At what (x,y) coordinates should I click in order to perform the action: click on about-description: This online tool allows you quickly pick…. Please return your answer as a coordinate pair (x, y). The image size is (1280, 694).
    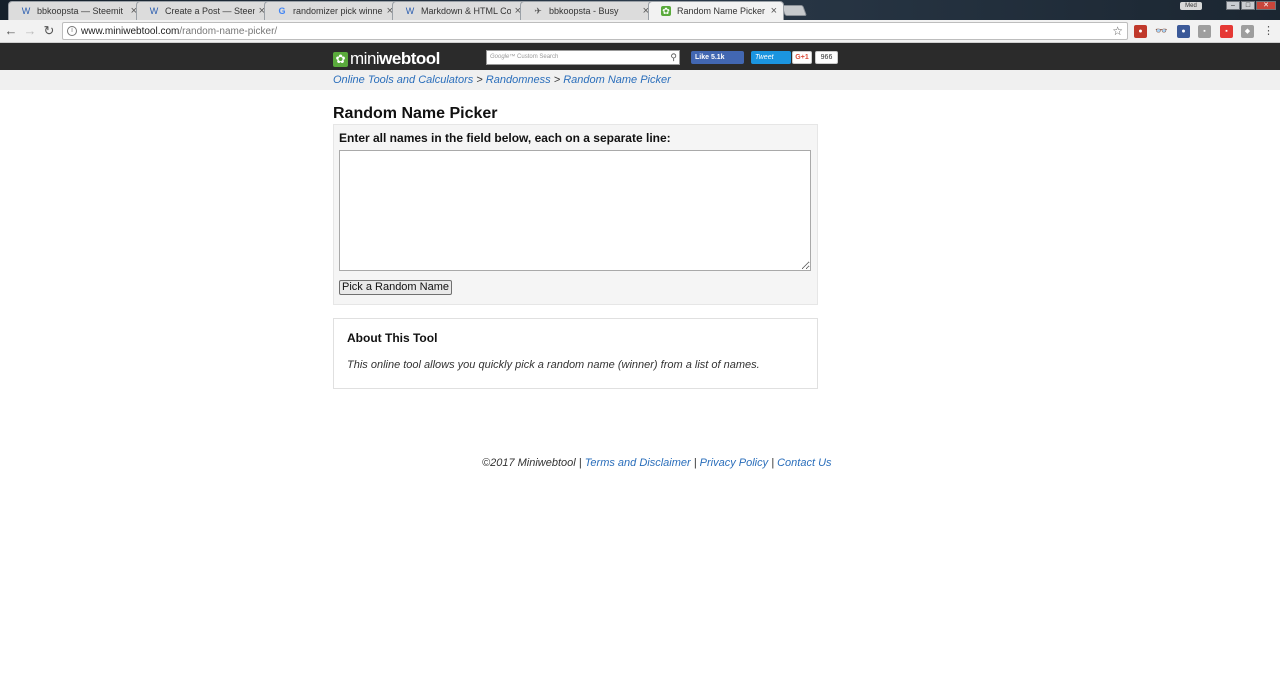
    Looking at the image, I should click on (553, 365).